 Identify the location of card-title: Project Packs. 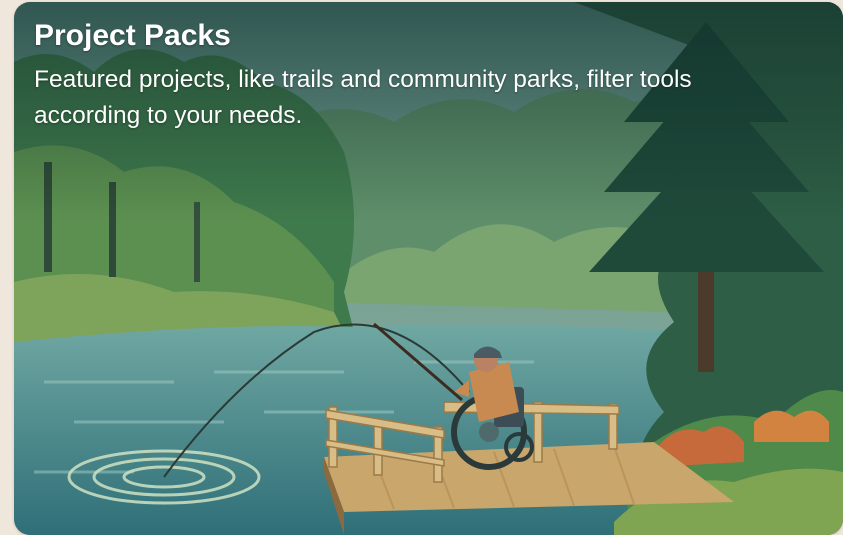
(132, 35).